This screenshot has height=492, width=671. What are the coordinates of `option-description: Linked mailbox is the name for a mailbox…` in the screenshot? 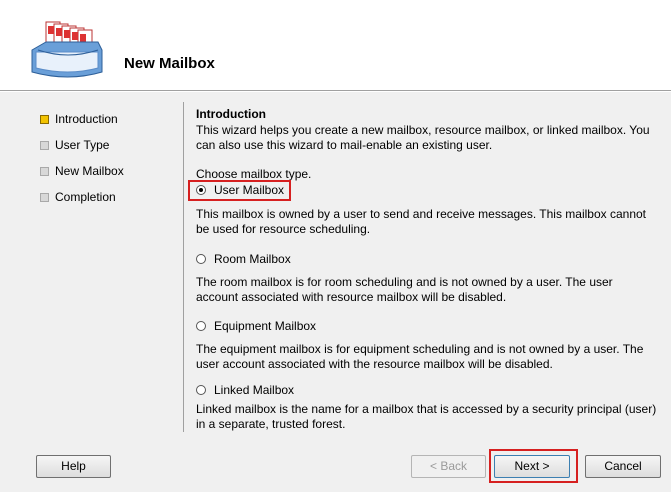 It's located at (426, 416).